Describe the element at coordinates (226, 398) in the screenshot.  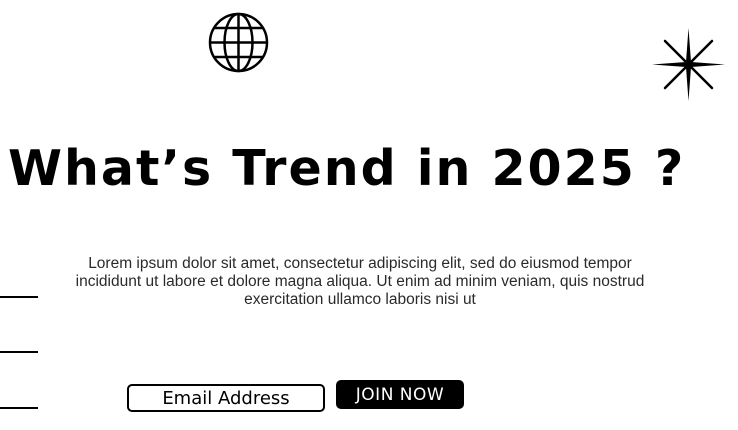
I see `email-input` at that location.